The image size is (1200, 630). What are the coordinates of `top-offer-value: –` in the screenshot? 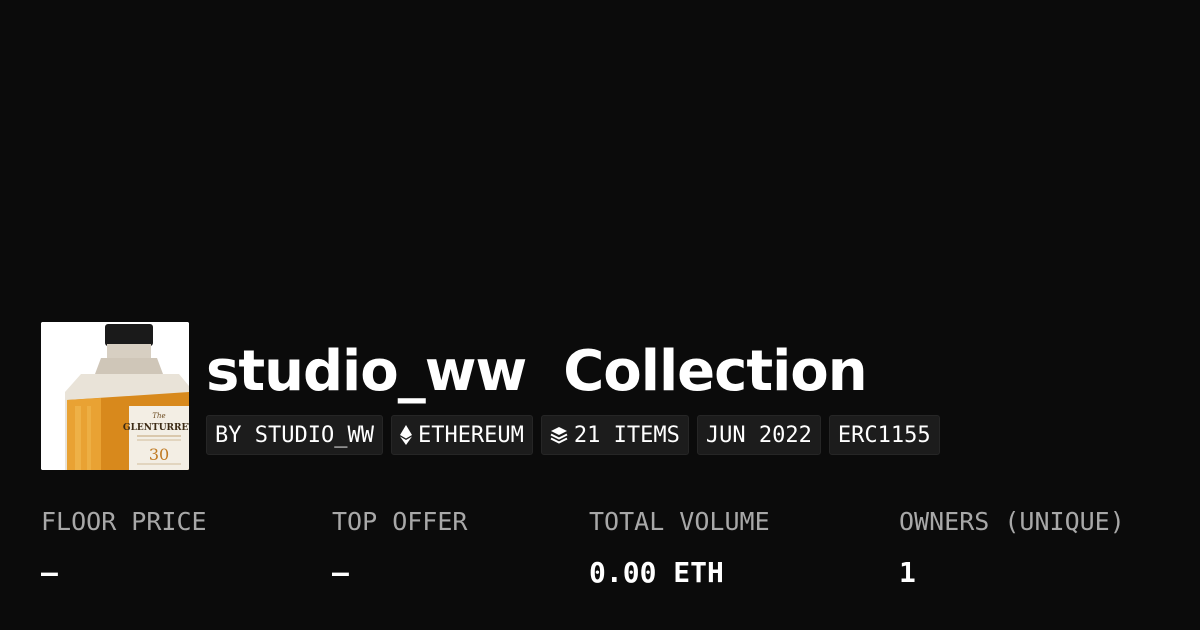 It's located at (340, 572).